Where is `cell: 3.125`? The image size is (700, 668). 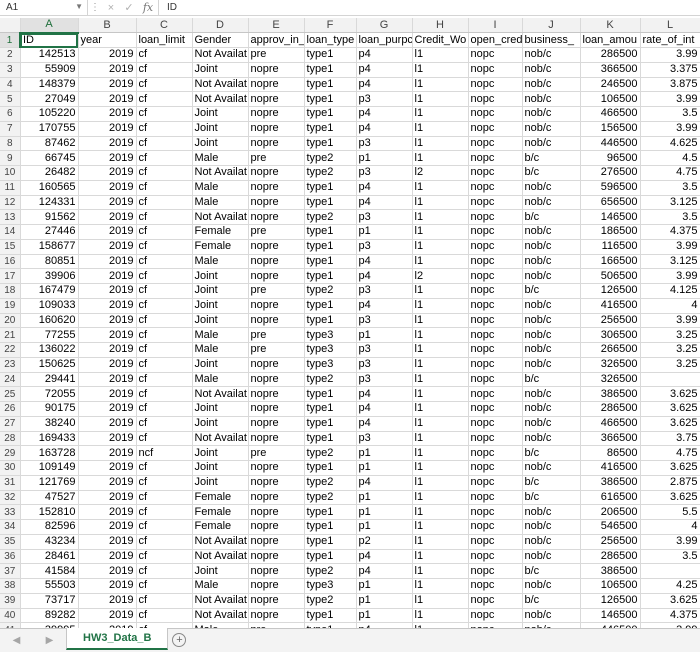 cell: 3.125 is located at coordinates (670, 203).